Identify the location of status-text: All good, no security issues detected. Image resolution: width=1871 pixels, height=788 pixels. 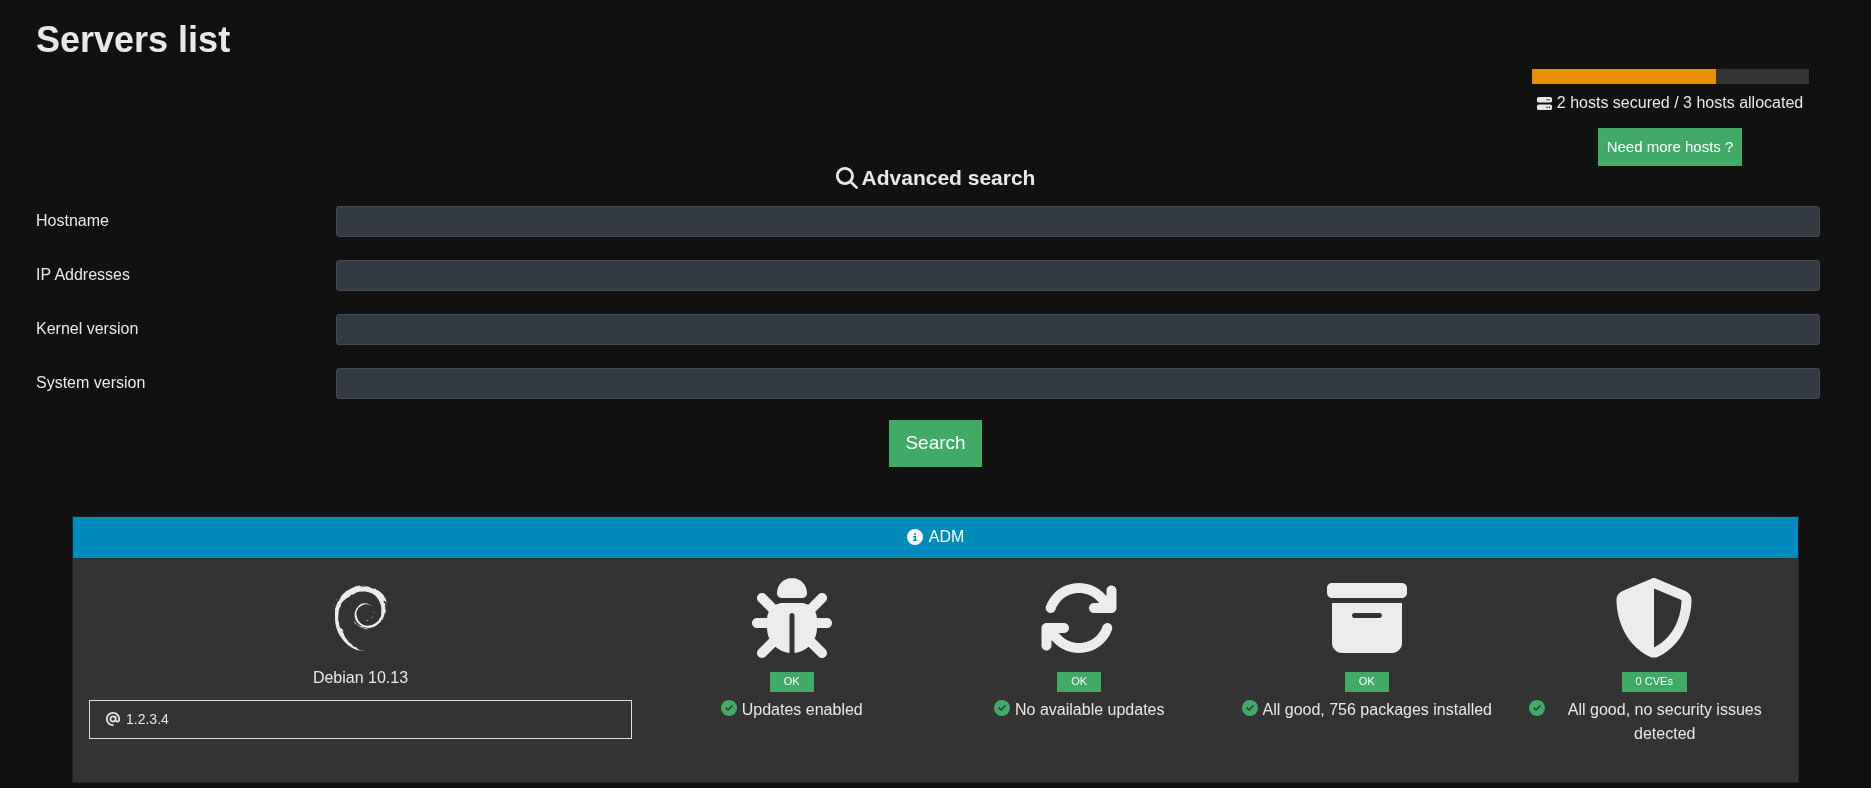
(1664, 721).